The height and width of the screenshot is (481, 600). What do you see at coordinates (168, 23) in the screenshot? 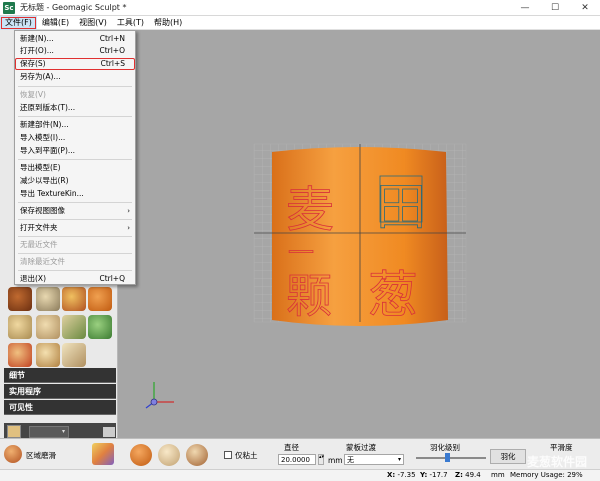
I see `menu-help: 帮助(H)` at bounding box center [168, 23].